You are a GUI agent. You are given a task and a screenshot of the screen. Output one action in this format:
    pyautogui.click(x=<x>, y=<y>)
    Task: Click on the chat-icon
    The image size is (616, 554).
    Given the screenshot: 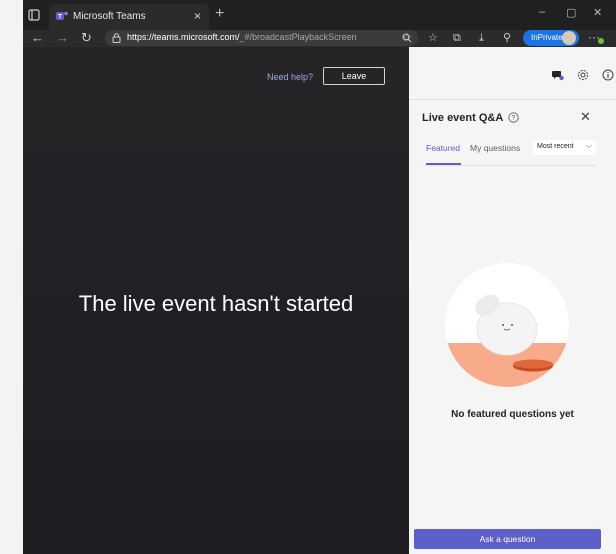 What is the action you would take?
    pyautogui.click(x=558, y=75)
    